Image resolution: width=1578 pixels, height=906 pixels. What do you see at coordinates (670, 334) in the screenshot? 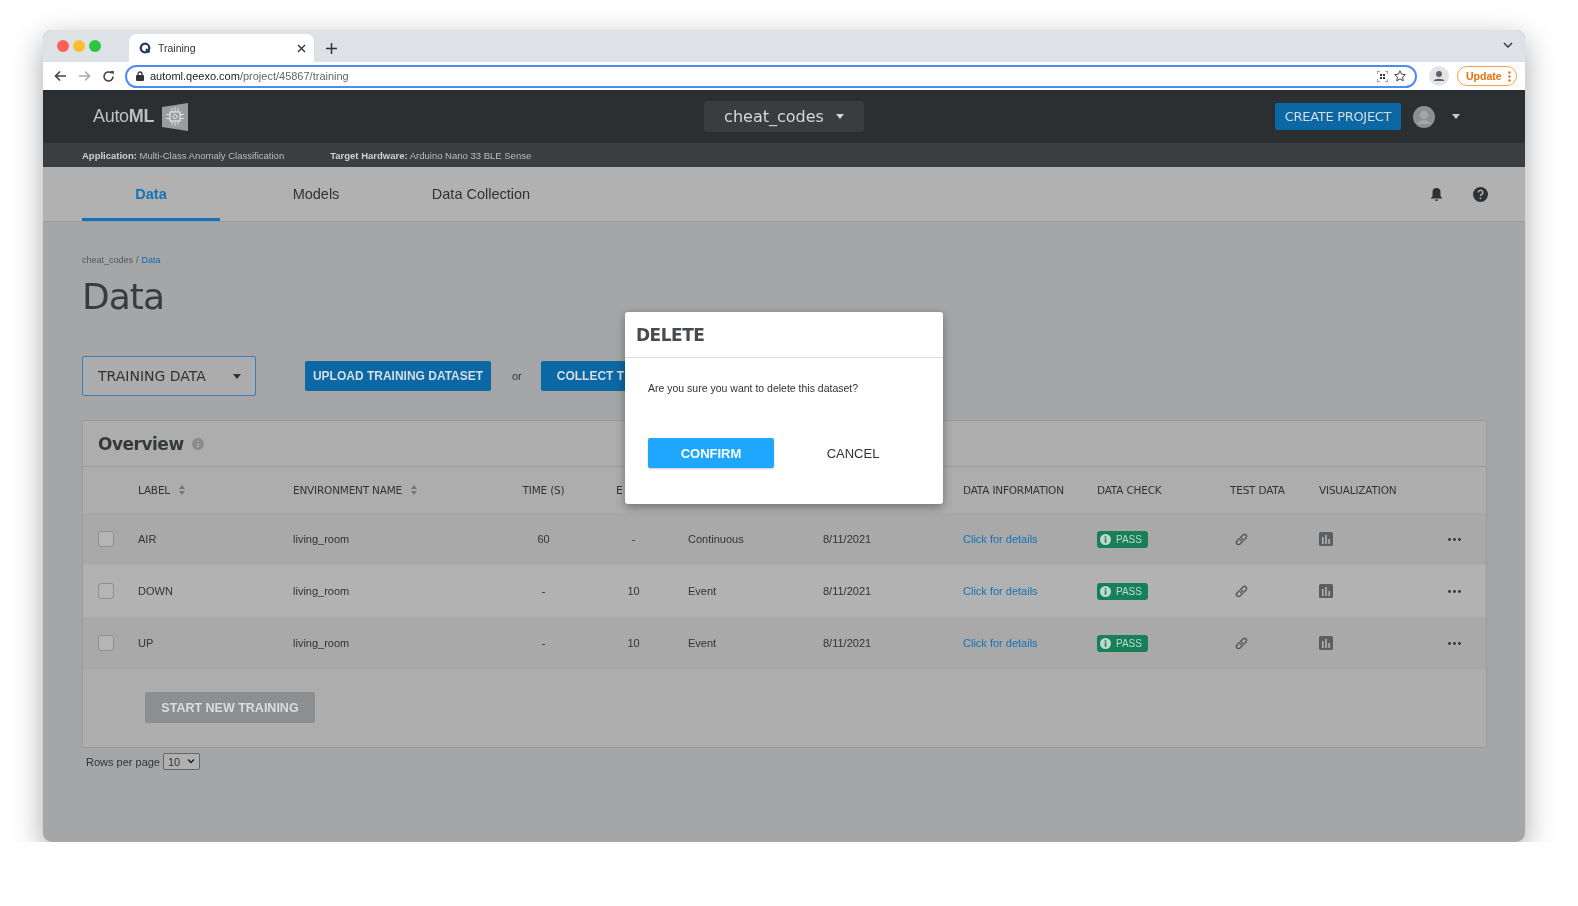
I see `dialog-title: DELETE` at bounding box center [670, 334].